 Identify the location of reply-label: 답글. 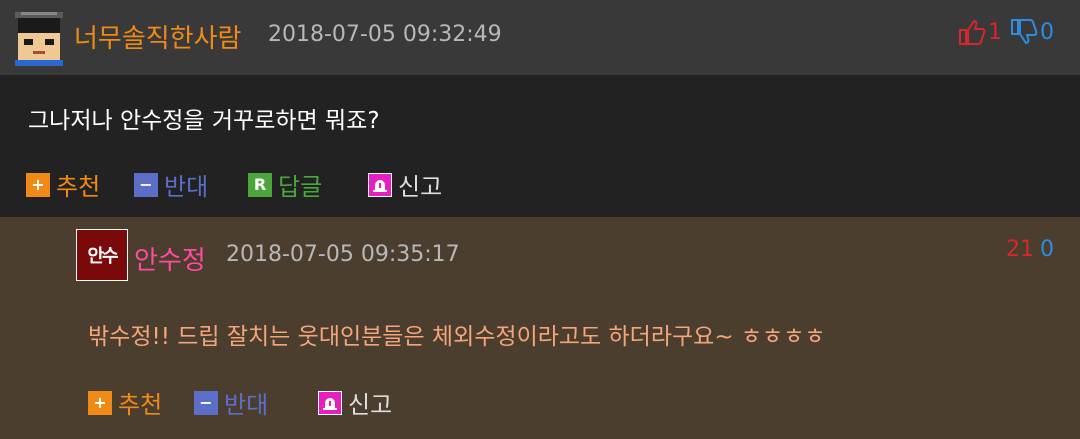
(300, 187).